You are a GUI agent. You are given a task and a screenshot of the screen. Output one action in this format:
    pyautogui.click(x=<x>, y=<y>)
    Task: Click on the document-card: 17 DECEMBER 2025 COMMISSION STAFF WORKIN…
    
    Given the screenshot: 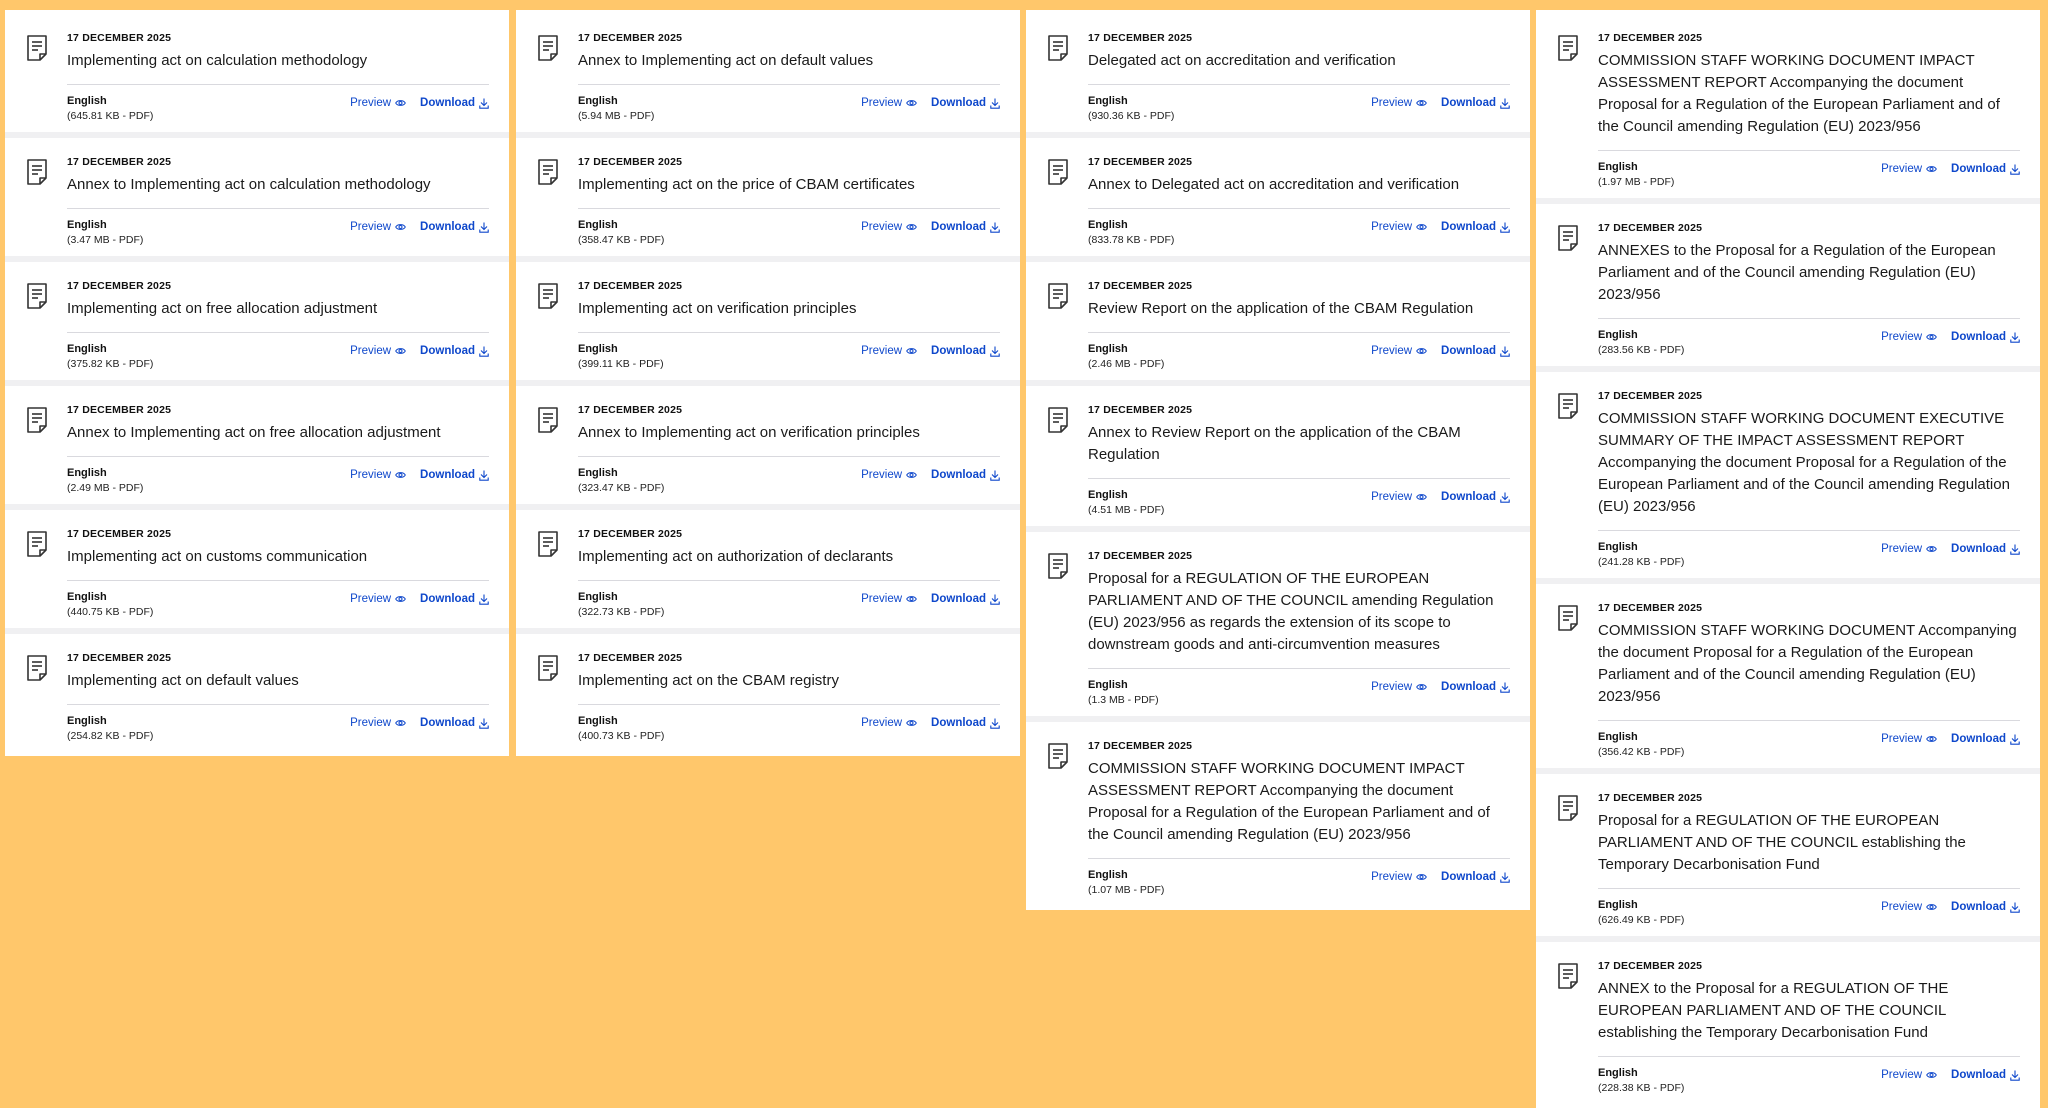 What is the action you would take?
    pyautogui.click(x=1278, y=814)
    